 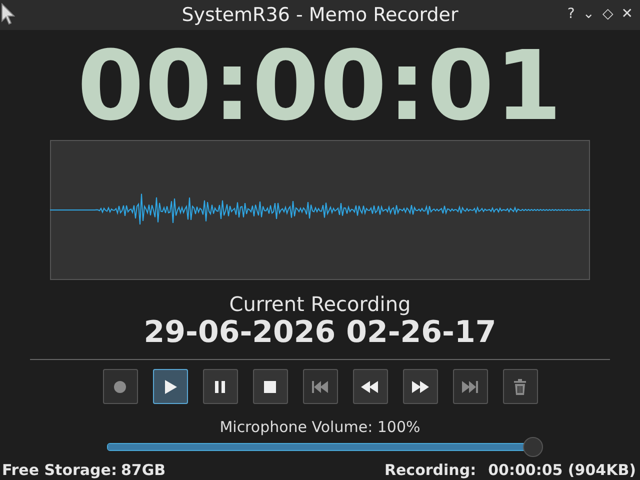 I want to click on recording-size-value: 00:00:05 (904KB), so click(x=562, y=470).